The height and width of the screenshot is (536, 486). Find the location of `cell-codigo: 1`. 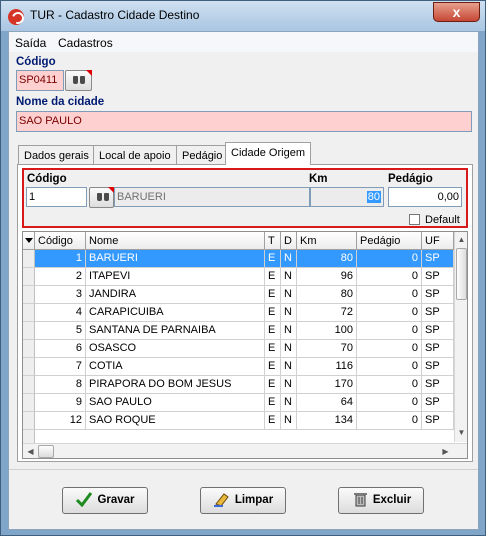

cell-codigo: 1 is located at coordinates (60, 259).